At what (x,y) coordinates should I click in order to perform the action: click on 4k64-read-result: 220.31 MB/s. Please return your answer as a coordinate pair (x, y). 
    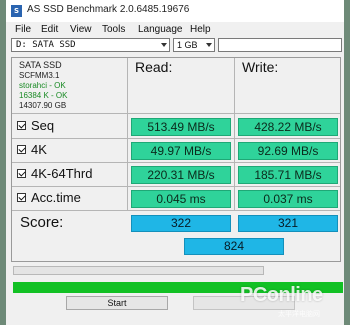
    Looking at the image, I should click on (181, 175).